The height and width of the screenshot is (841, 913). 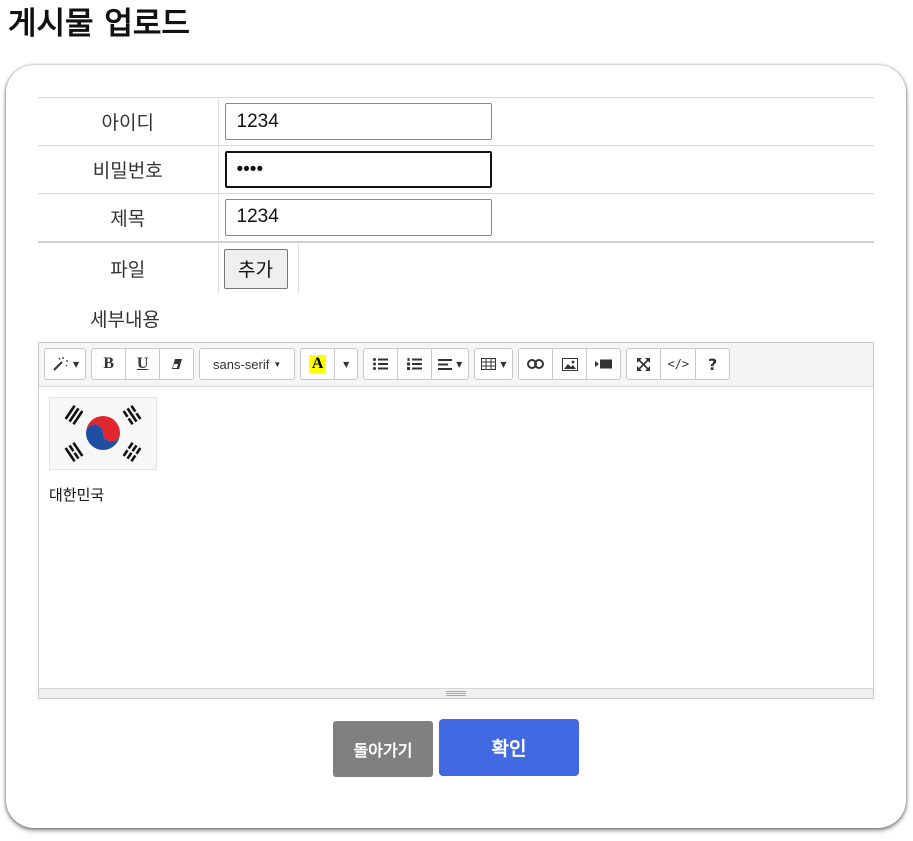 I want to click on style-dropdown-button: ▼, so click(x=65, y=364).